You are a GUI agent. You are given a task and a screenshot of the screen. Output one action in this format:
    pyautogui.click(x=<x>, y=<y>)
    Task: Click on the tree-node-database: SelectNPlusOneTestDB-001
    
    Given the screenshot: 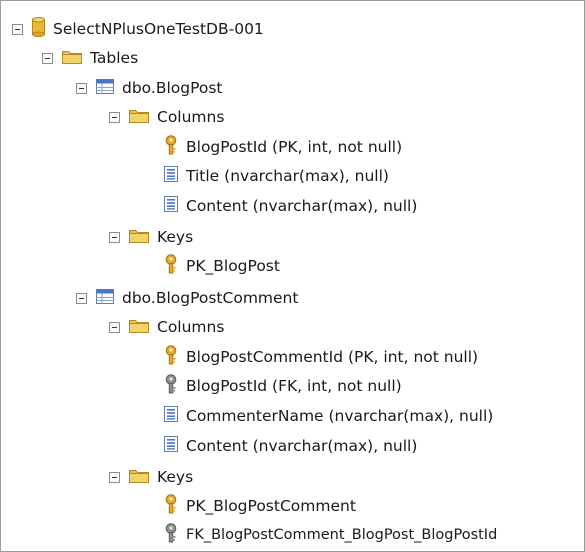 What is the action you would take?
    pyautogui.click(x=138, y=29)
    